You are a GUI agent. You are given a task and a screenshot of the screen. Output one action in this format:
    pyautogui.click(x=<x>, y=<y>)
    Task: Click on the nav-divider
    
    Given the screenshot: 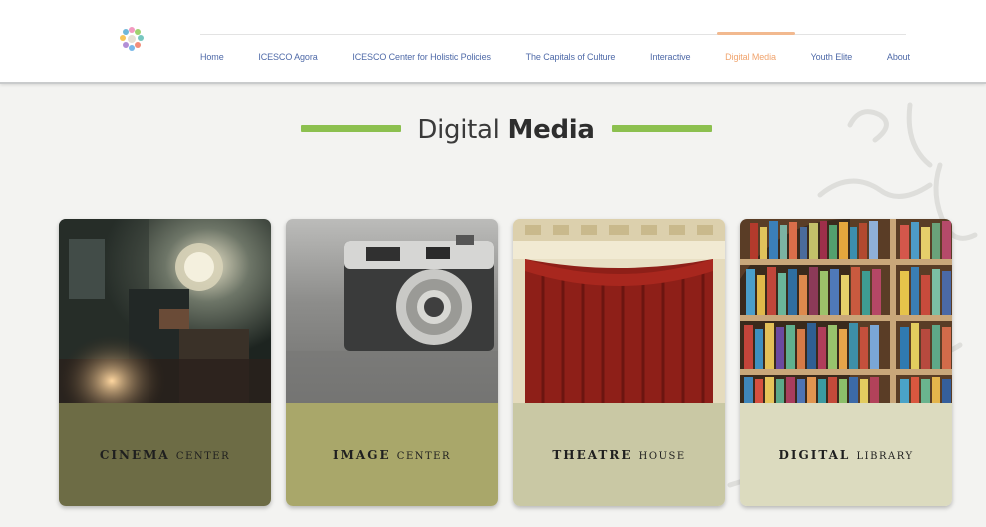 What is the action you would take?
    pyautogui.click(x=553, y=34)
    